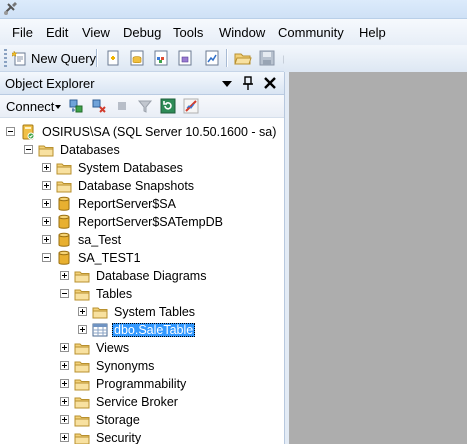 The height and width of the screenshot is (444, 467). Describe the element at coordinates (248, 83) in the screenshot. I see `auto-hide-pin-icon` at that location.